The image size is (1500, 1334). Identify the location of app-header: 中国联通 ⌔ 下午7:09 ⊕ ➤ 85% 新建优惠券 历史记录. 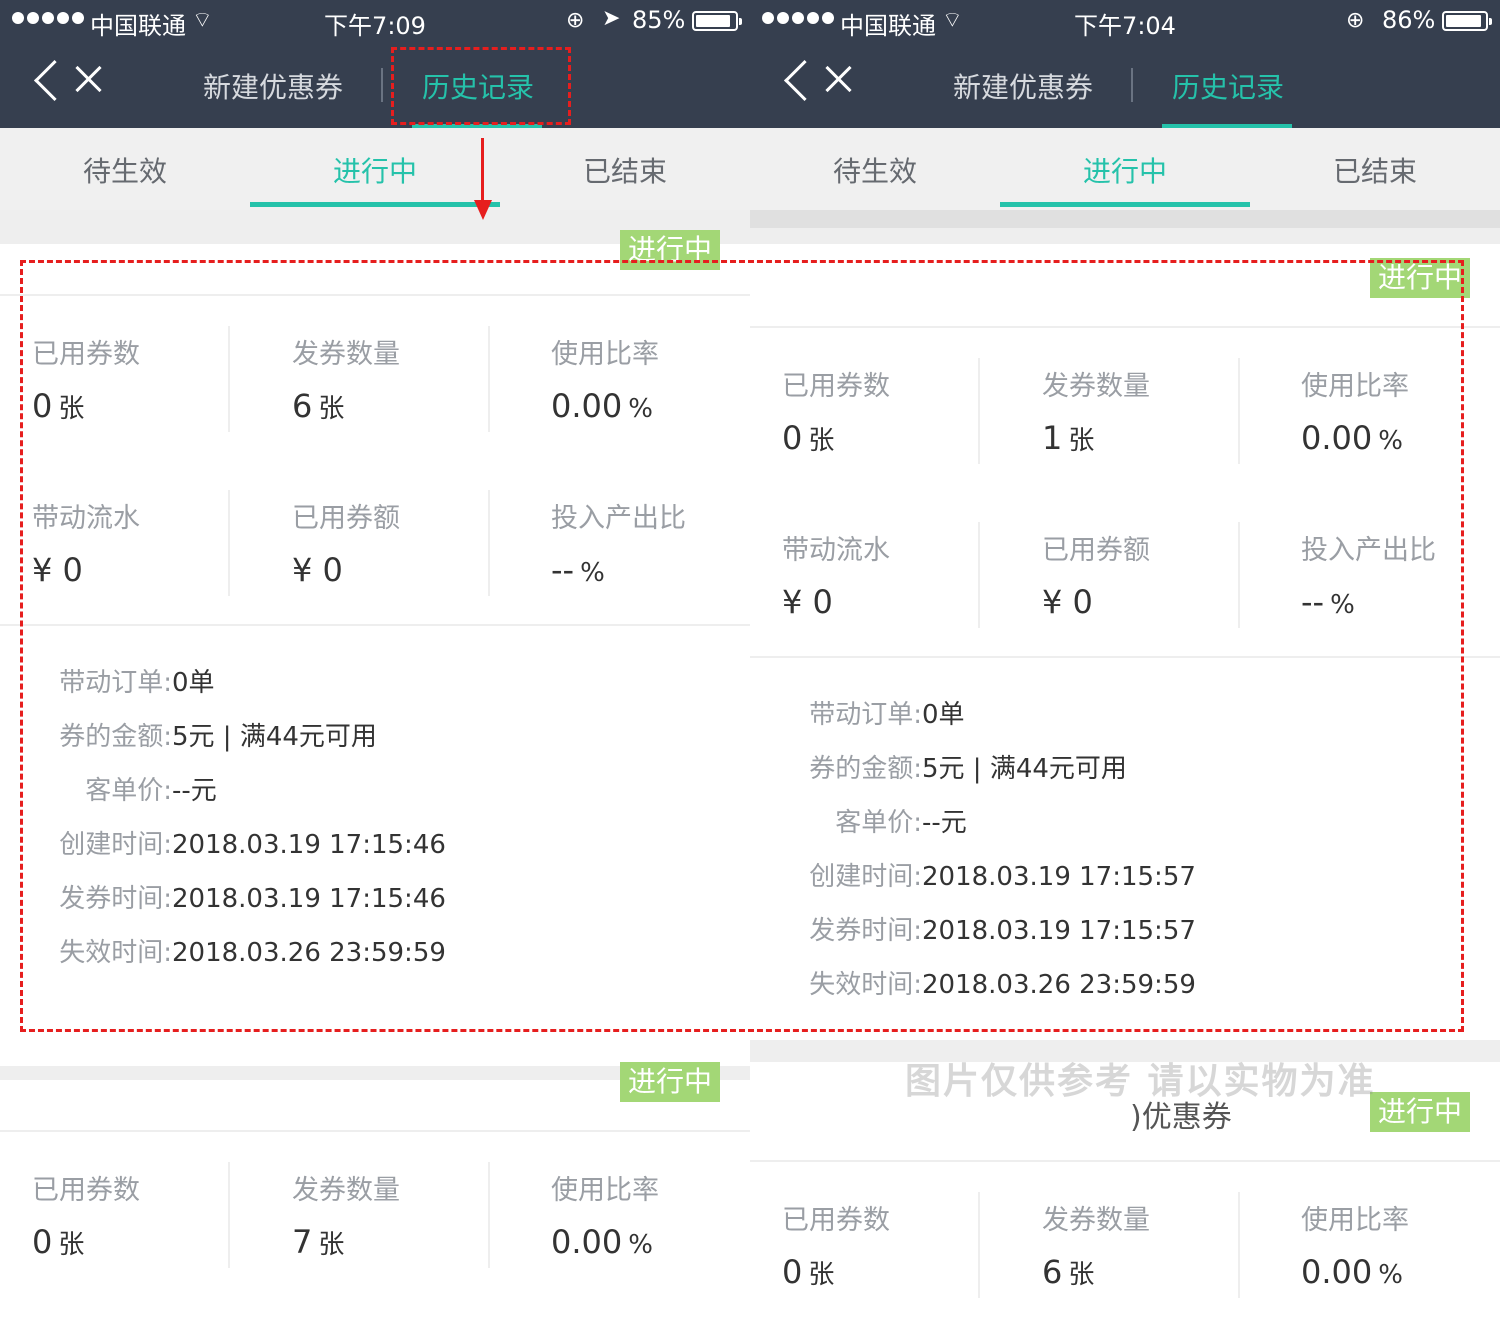
(375, 64).